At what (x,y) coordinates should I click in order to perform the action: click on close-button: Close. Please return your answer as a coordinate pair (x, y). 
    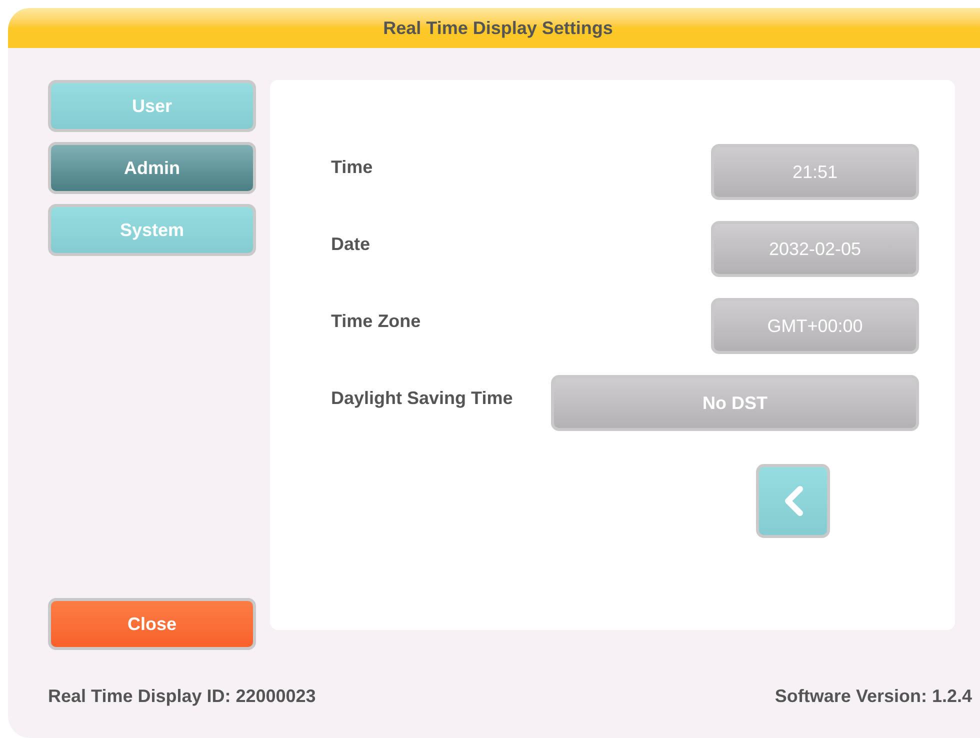
    Looking at the image, I should click on (152, 624).